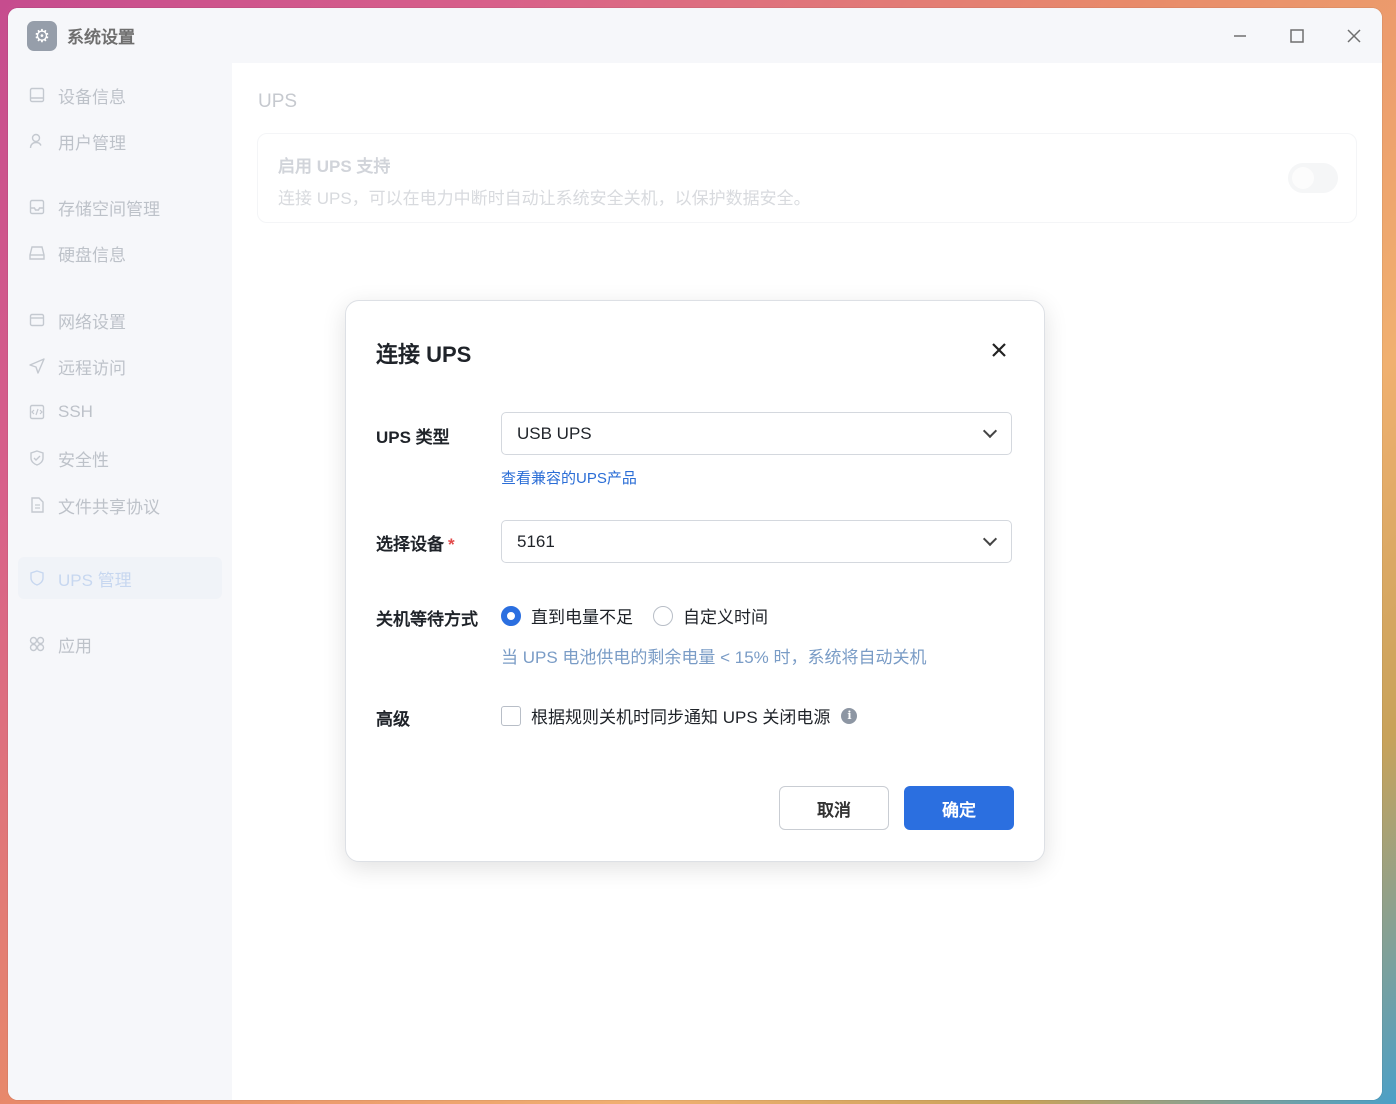  I want to click on ups-type-value: USB UPS, so click(554, 433).